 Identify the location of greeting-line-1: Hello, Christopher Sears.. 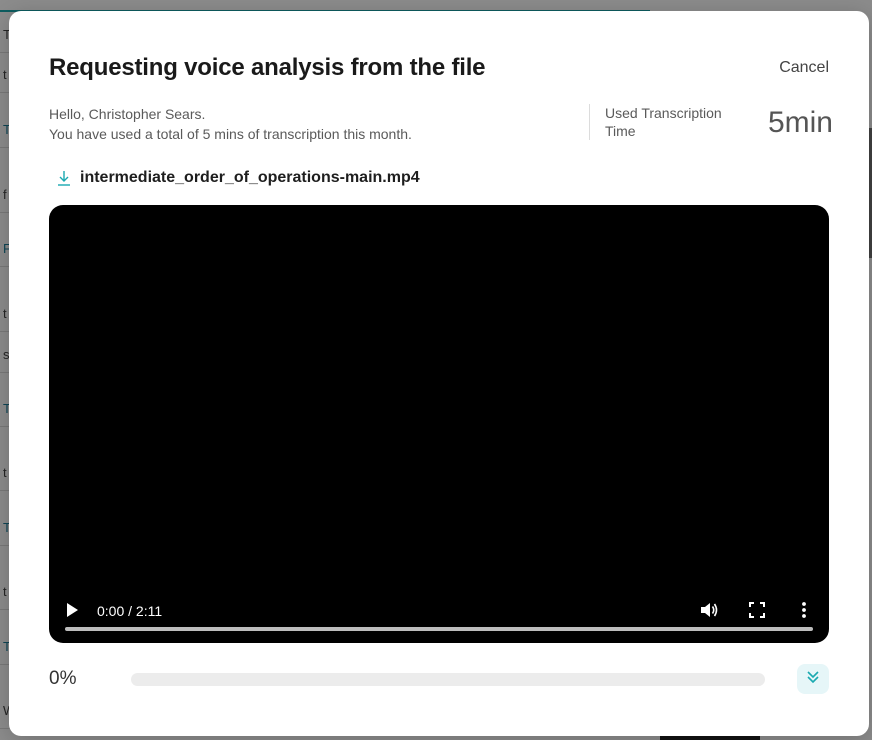
(127, 114).